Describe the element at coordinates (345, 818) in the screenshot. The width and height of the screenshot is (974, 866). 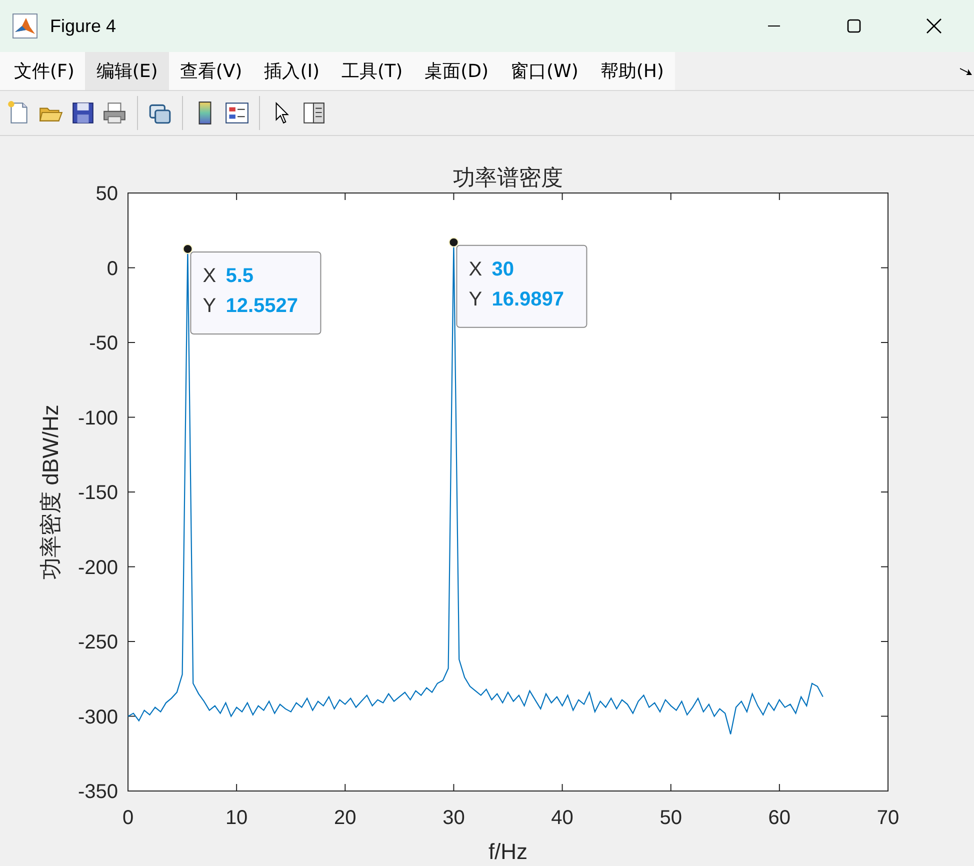
I see `x-tick-label: 20` at that location.